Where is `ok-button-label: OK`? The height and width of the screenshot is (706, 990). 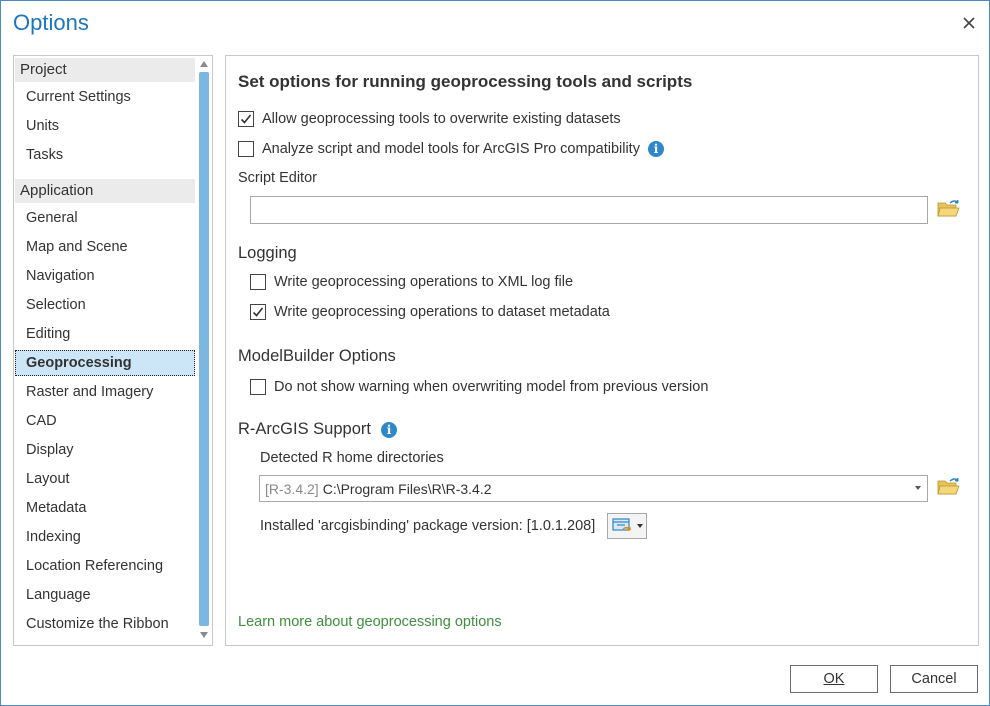 ok-button-label: OK is located at coordinates (834, 679).